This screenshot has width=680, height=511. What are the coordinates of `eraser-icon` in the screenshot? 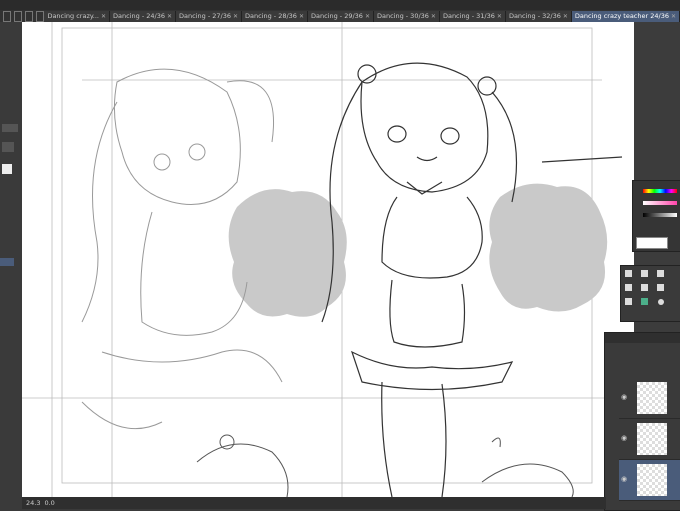 It's located at (660, 287).